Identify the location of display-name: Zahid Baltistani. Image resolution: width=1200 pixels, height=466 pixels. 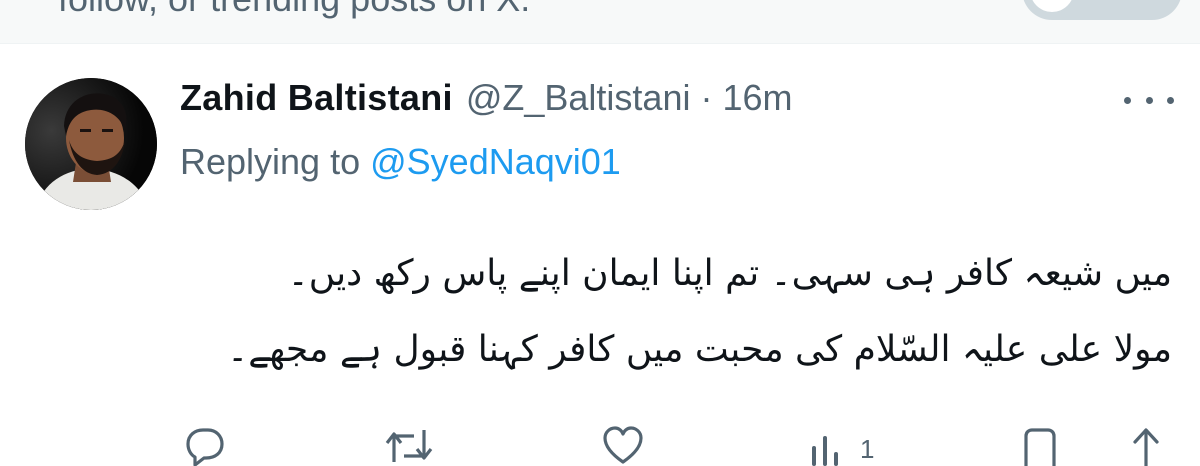
(316, 98).